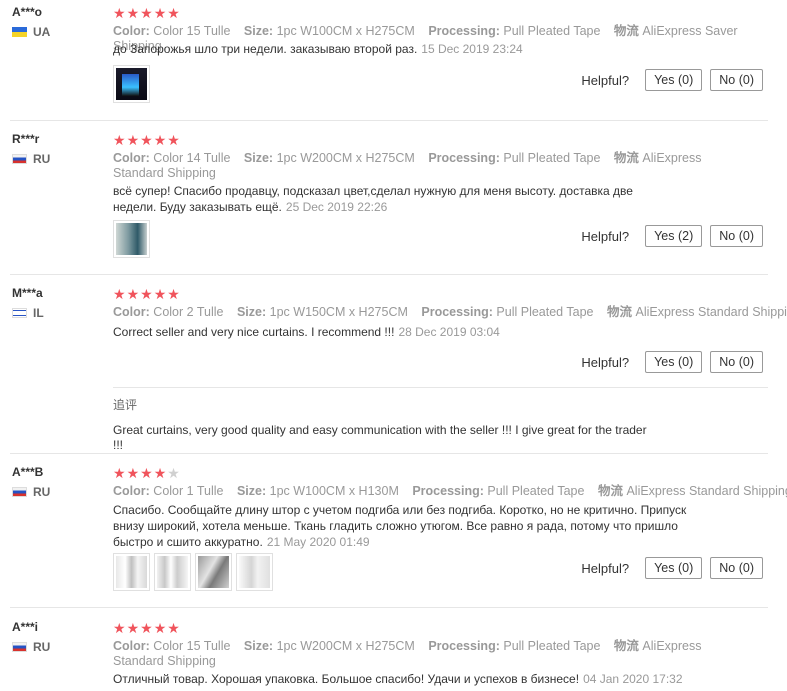  What do you see at coordinates (57, 22) in the screenshot?
I see `reviewer-info: A***o UA` at bounding box center [57, 22].